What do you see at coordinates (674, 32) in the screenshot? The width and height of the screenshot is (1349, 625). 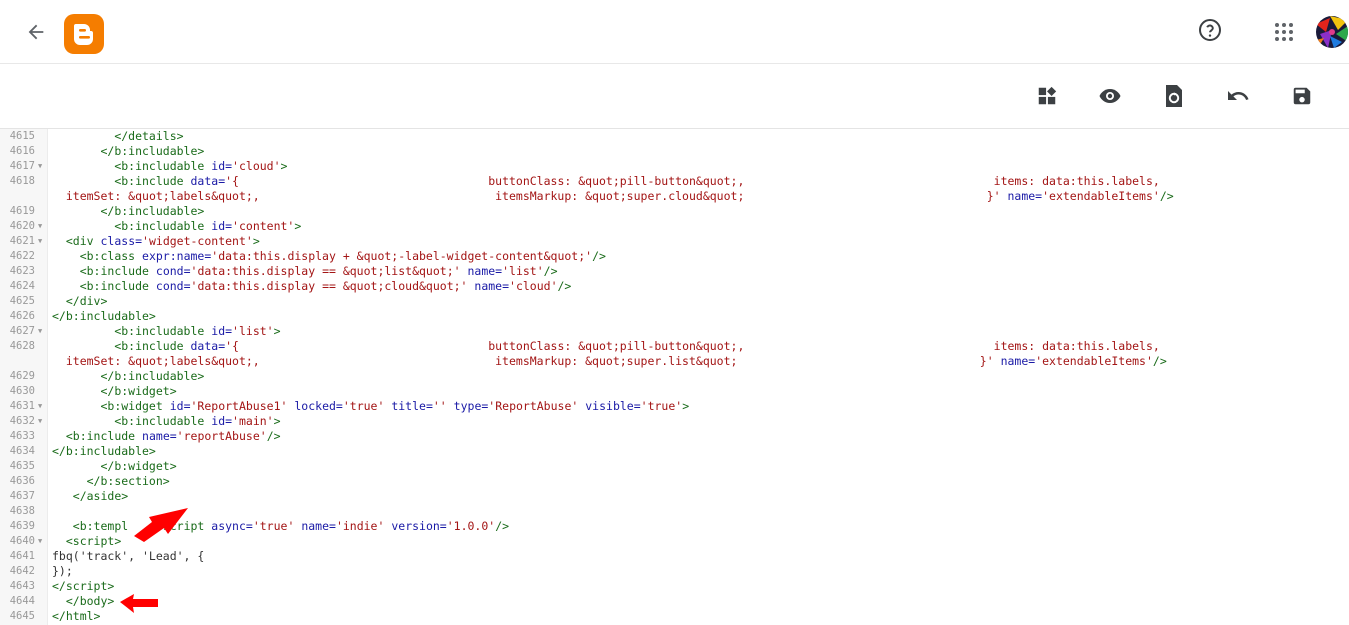 I see `top-app-bar` at bounding box center [674, 32].